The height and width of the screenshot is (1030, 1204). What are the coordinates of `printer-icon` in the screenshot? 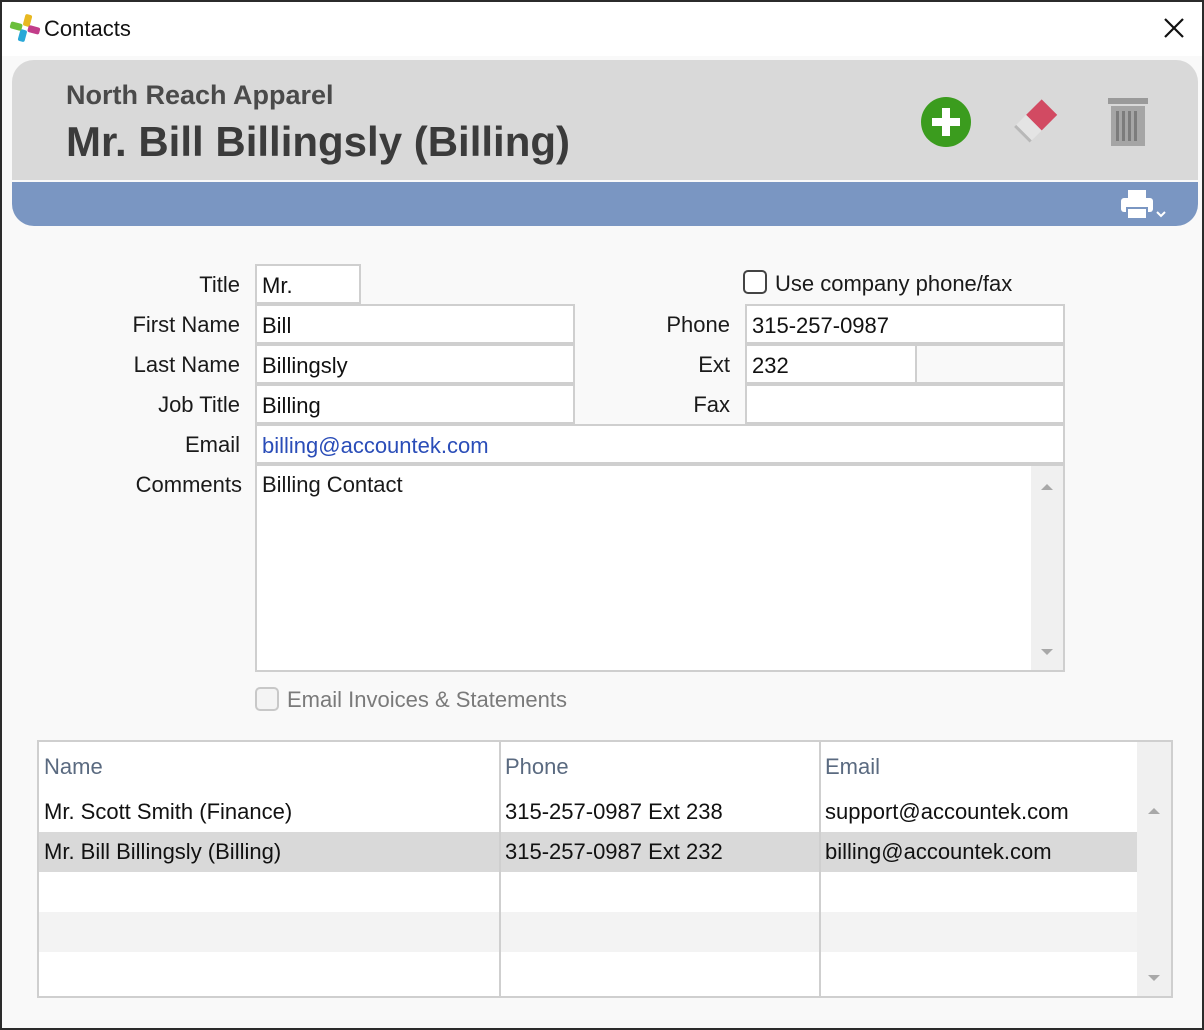 It's located at (1142, 205).